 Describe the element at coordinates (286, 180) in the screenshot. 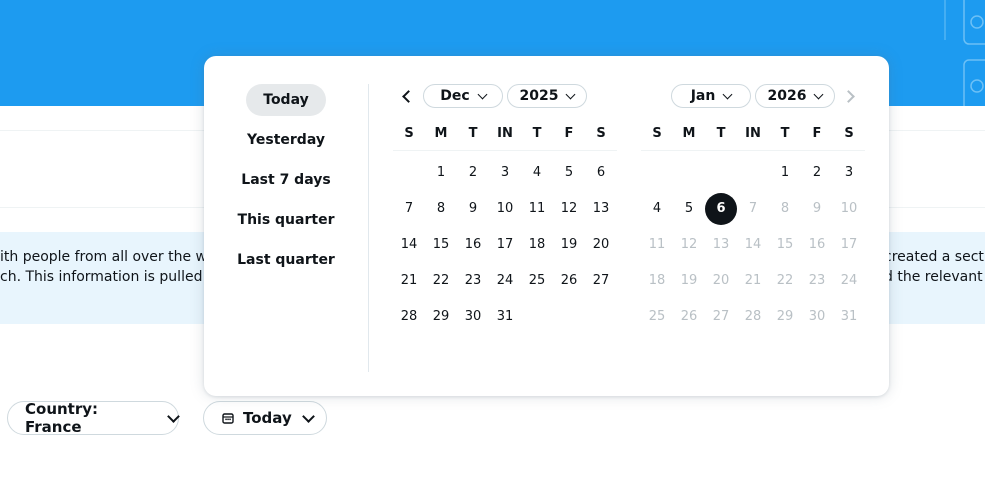

I see `preset-last-7-days: Last 7 days` at that location.